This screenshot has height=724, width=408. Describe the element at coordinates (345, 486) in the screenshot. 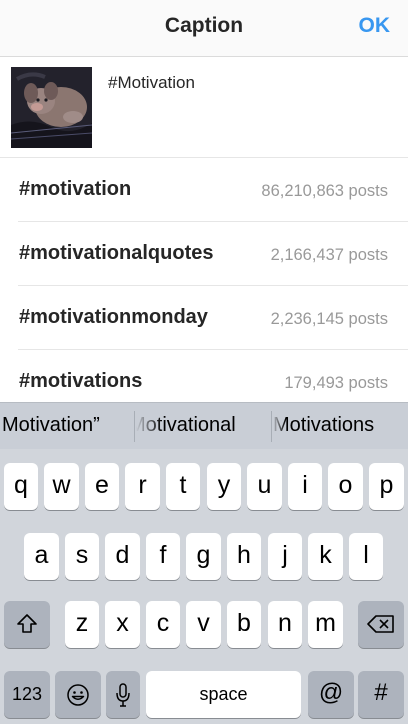

I see `key-o: o` at that location.